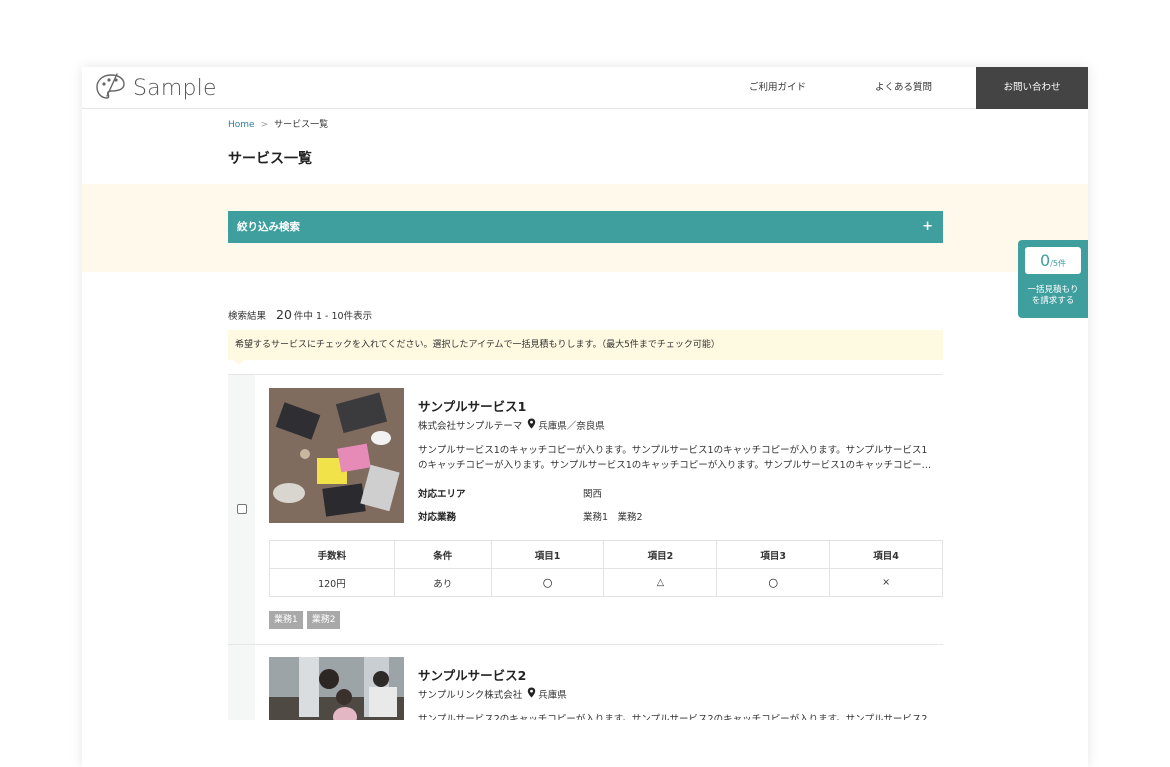  What do you see at coordinates (323, 620) in the screenshot?
I see `tag: 業務2` at bounding box center [323, 620].